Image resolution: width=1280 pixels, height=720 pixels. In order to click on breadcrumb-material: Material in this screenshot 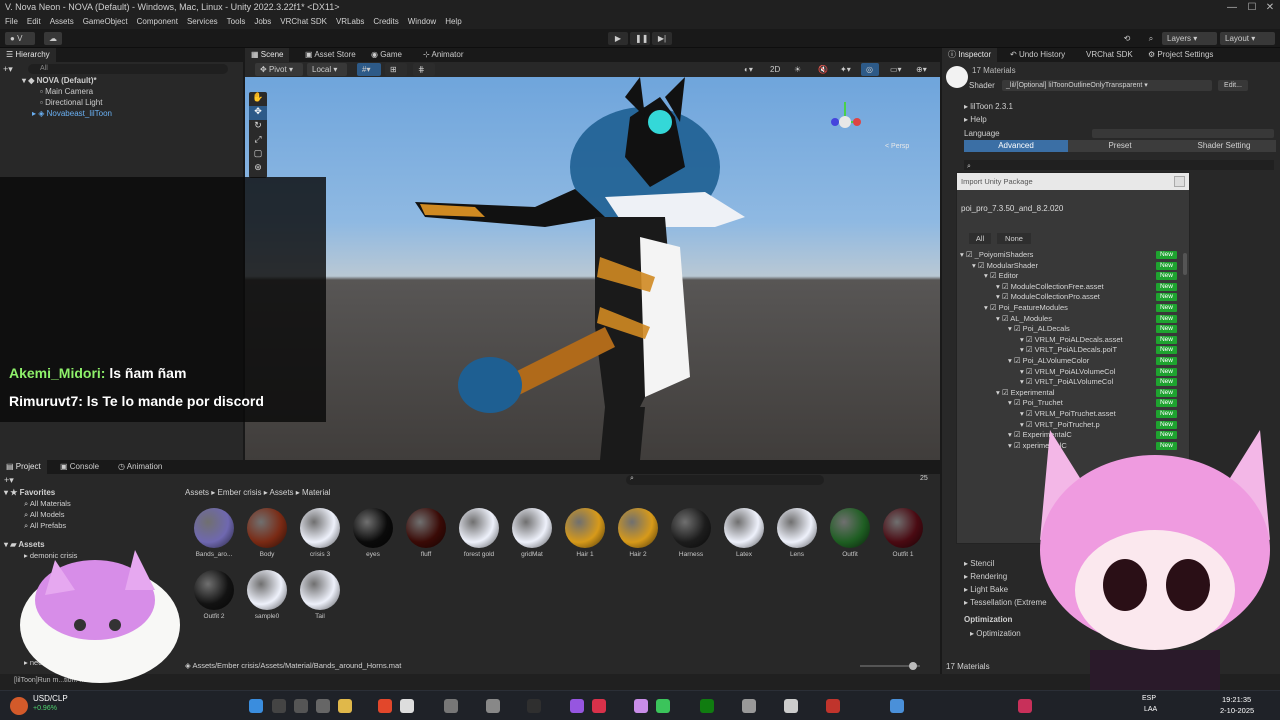, I will do `click(316, 492)`.